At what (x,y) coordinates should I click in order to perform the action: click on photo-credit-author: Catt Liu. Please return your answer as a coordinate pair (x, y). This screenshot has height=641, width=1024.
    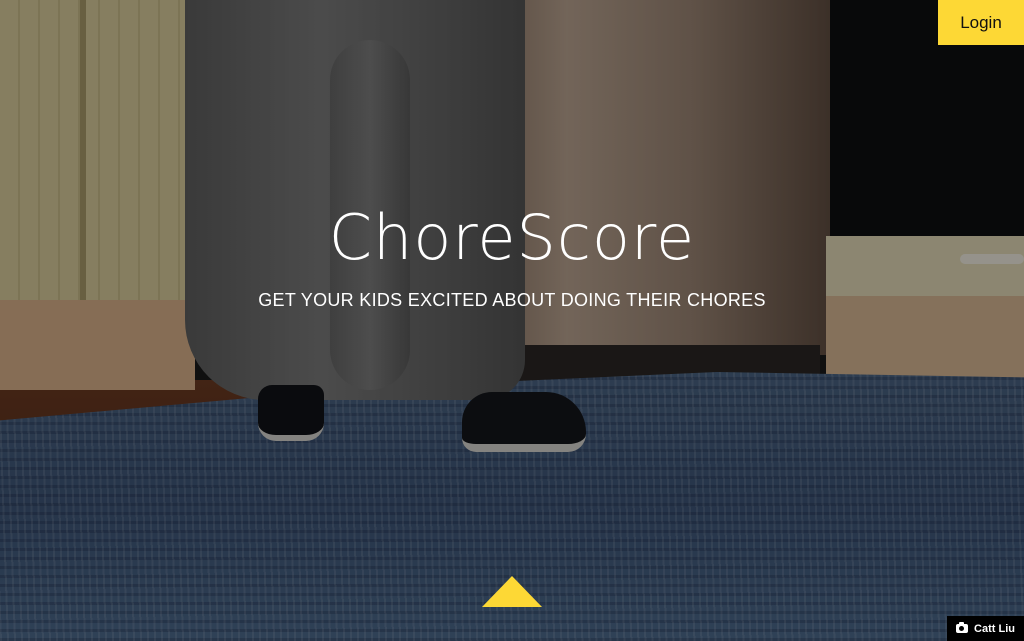
    Looking at the image, I should click on (994, 628).